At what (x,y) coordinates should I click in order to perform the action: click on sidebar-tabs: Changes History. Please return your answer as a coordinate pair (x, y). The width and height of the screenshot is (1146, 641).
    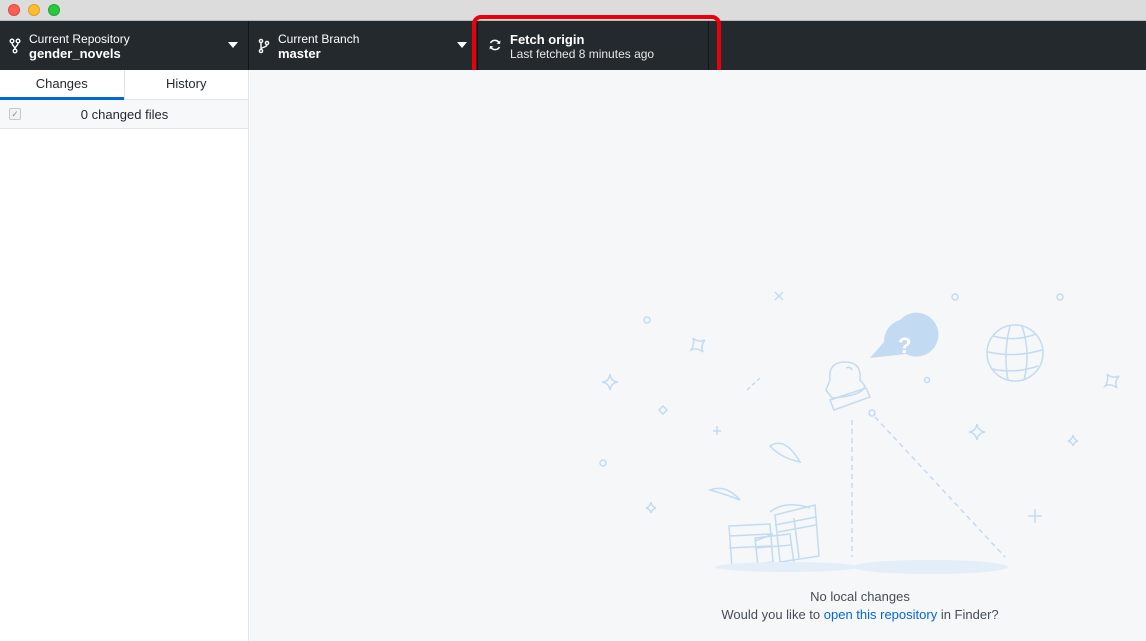
    Looking at the image, I should click on (124, 85).